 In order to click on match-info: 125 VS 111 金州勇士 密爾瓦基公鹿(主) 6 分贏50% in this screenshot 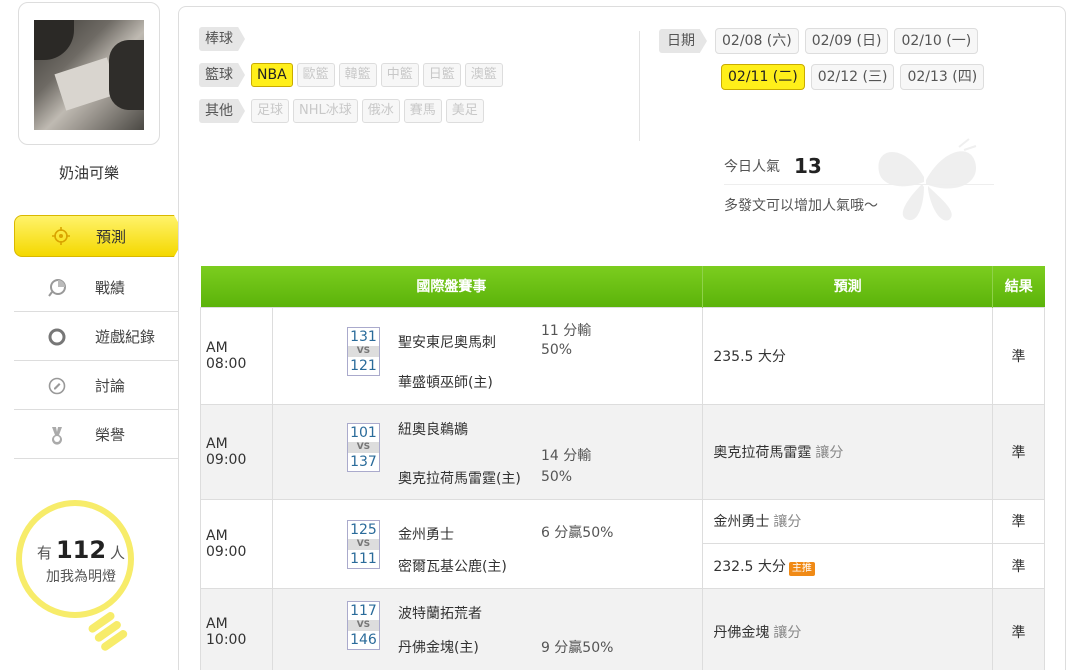, I will do `click(487, 543)`.